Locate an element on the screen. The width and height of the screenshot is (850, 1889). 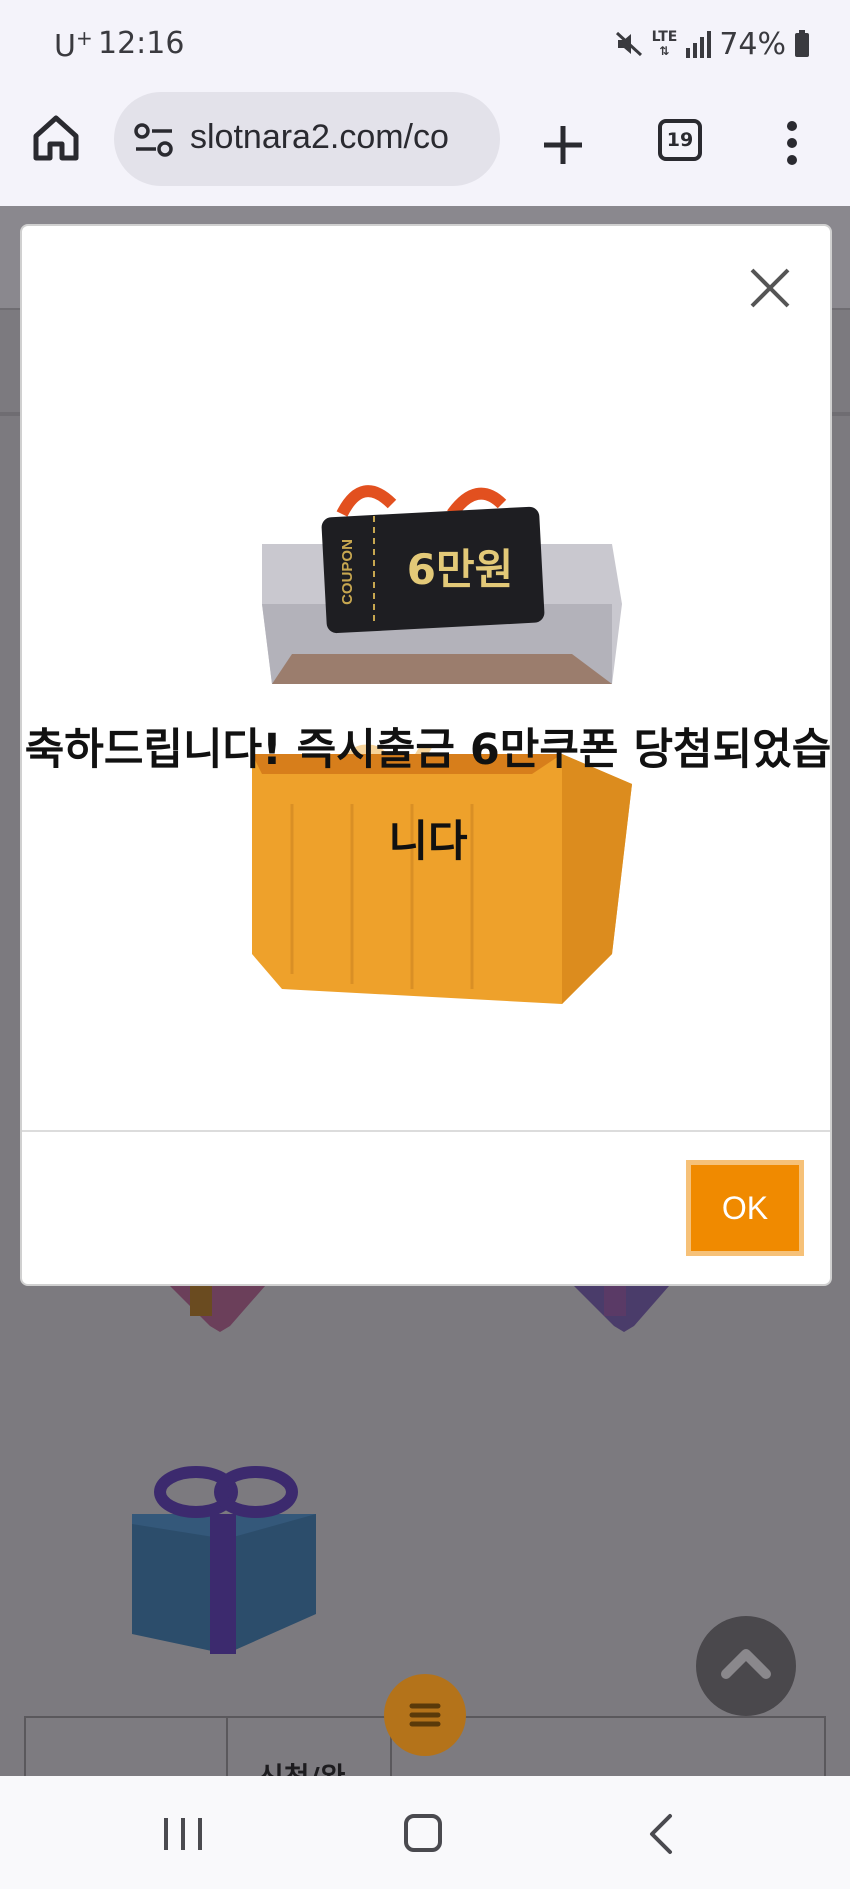
battery-percent: 74% is located at coordinates (752, 44).